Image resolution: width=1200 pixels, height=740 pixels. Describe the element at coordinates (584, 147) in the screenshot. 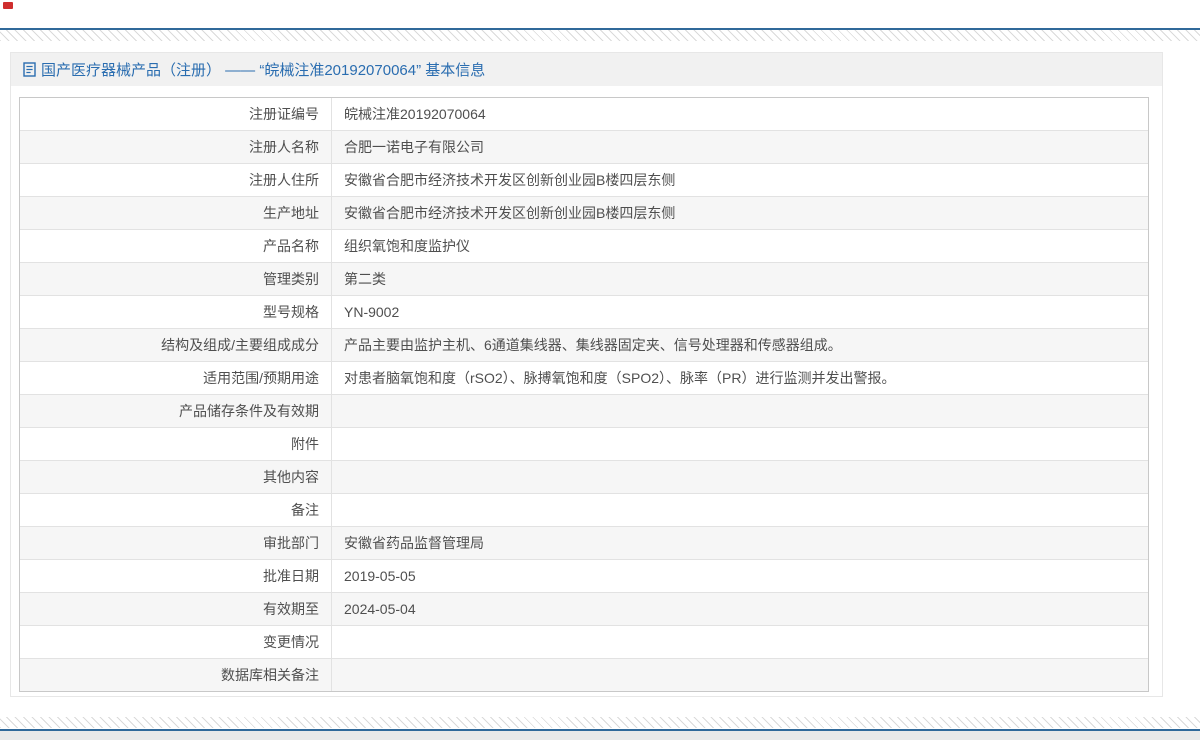

I see `table-row: 注册人名称 合肥一诺电子有限公司` at that location.